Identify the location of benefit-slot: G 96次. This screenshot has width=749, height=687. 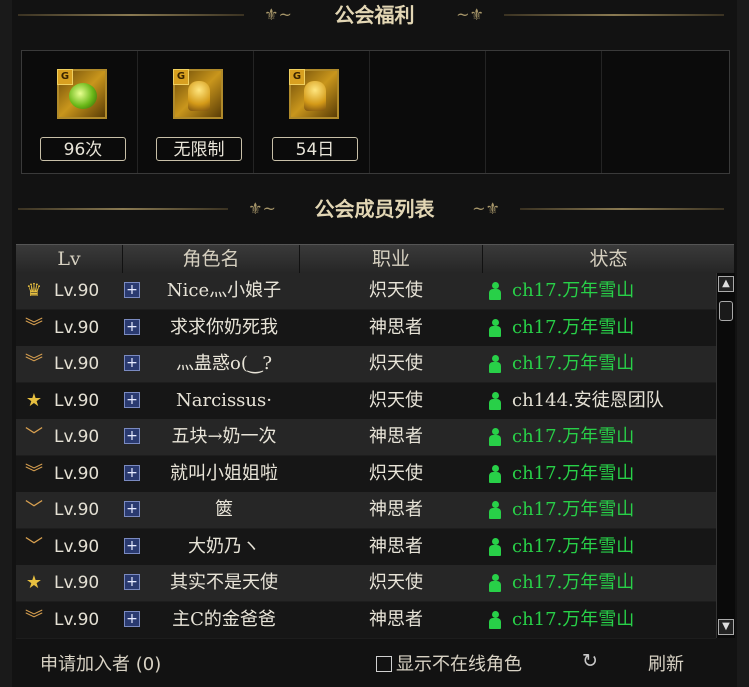
(80, 112).